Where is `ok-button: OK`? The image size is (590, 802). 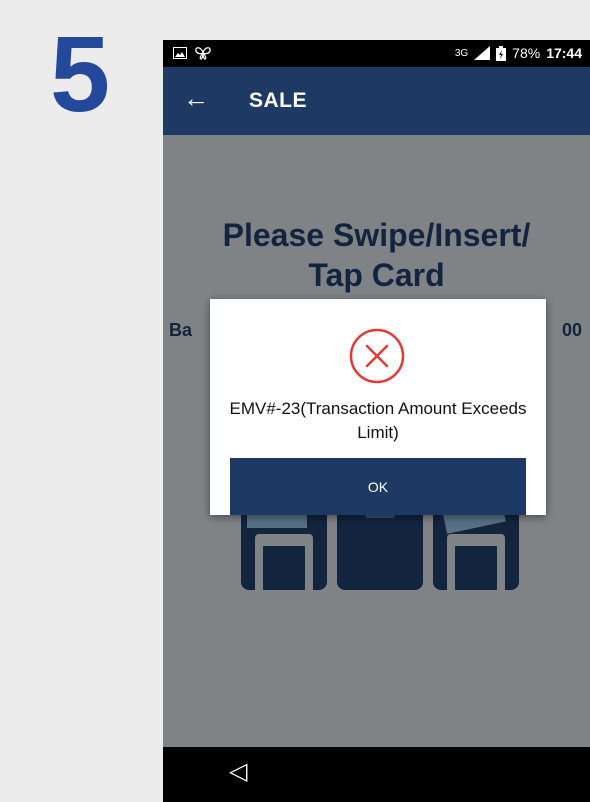
ok-button: OK is located at coordinates (378, 486).